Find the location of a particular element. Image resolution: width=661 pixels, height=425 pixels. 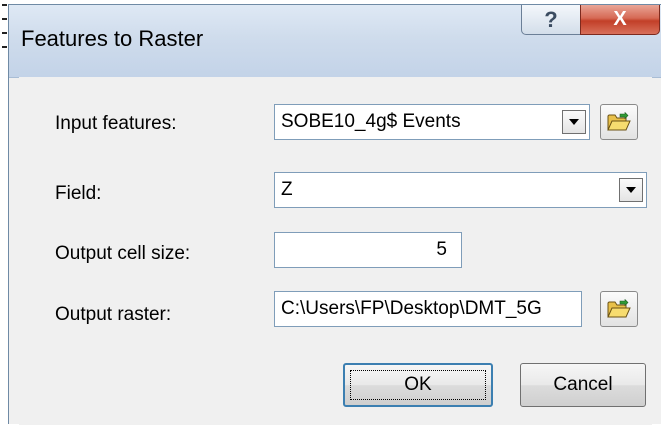

close-icon: X is located at coordinates (620, 19).